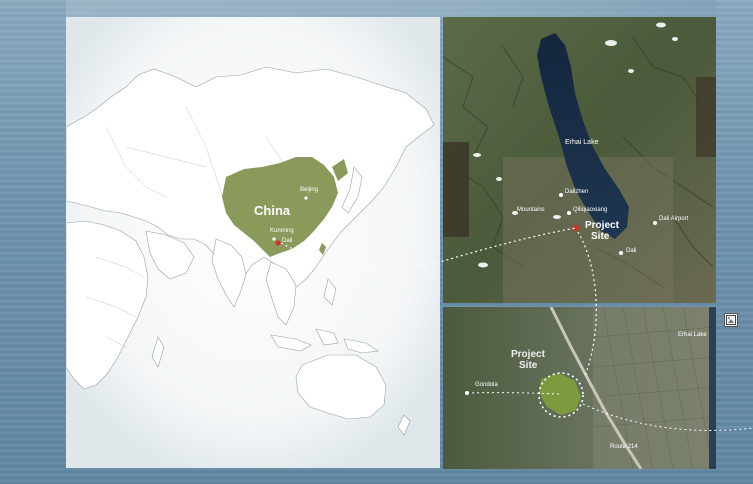 This screenshot has width=753, height=484. I want to click on dark-patch-right, so click(706, 117).